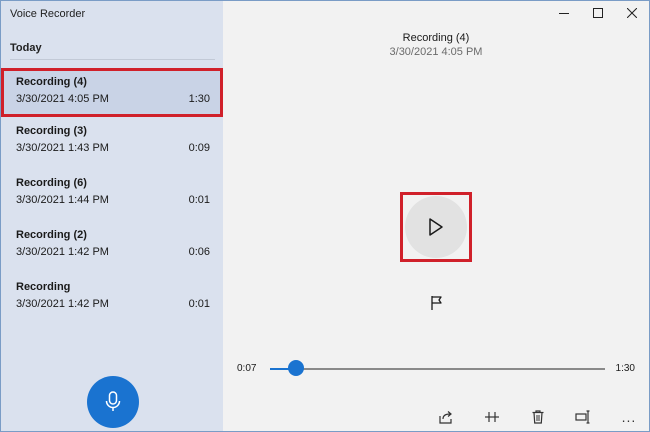 This screenshot has width=650, height=432. Describe the element at coordinates (51, 82) in the screenshot. I see `recording-name: Recording (4)` at that location.